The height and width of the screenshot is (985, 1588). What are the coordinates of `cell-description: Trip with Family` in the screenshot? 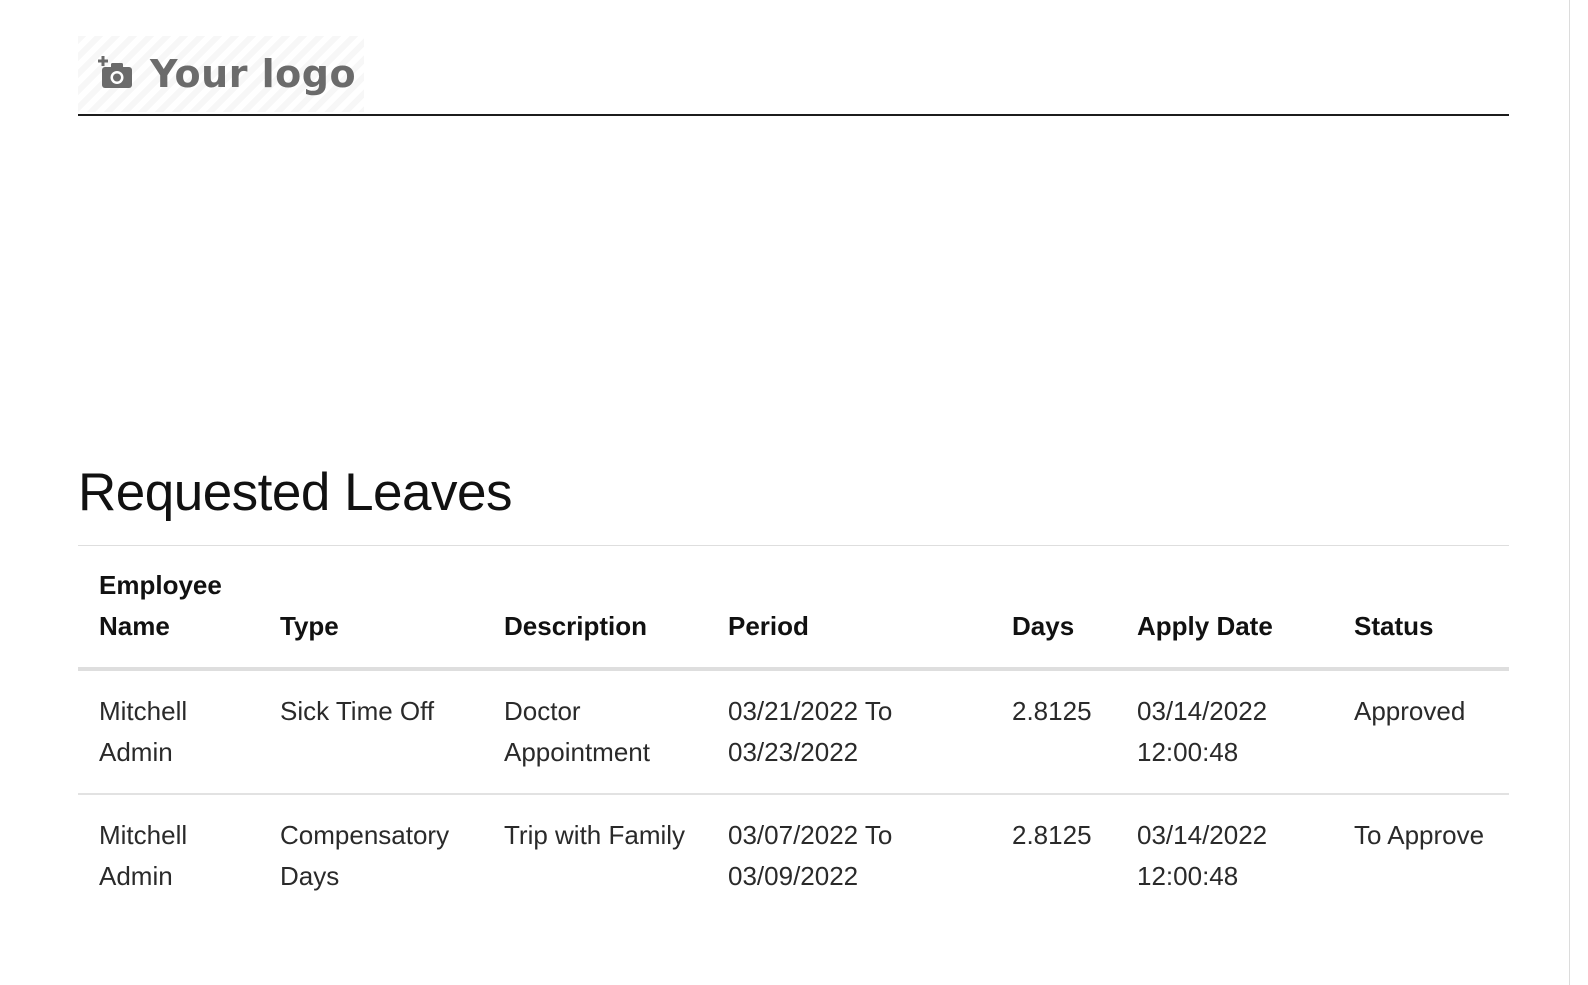 It's located at (595, 835).